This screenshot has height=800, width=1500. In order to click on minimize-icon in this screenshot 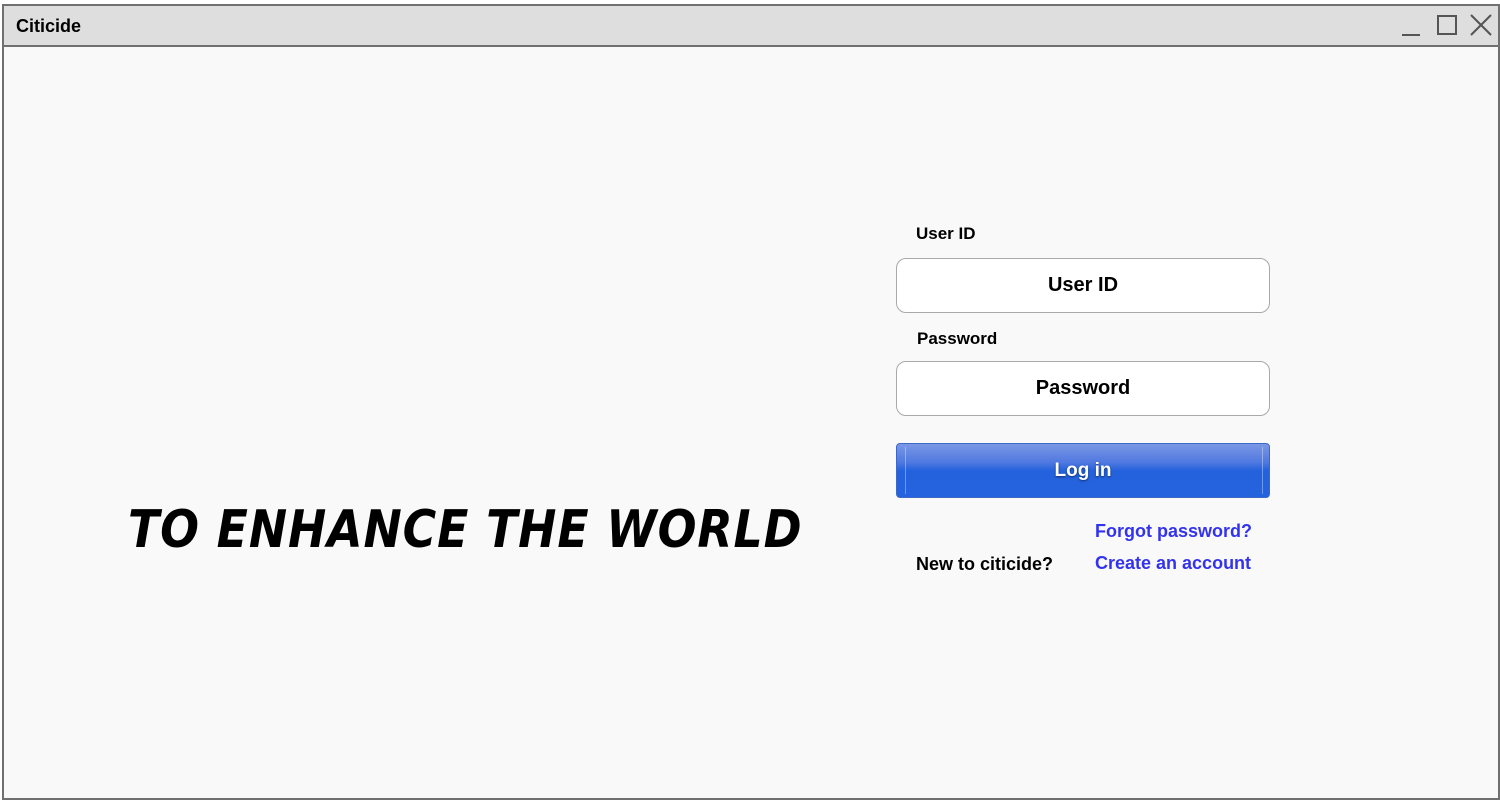, I will do `click(1411, 35)`.